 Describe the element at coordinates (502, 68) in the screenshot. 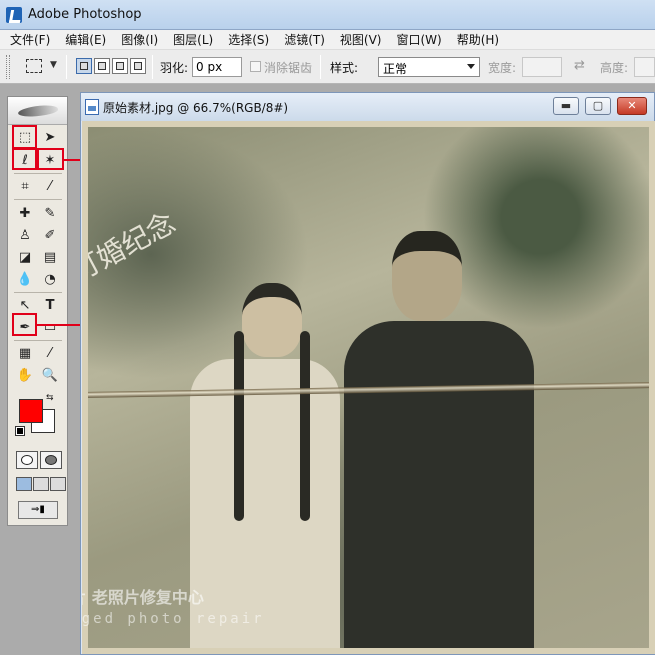

I see `width-label: 宽度:` at that location.